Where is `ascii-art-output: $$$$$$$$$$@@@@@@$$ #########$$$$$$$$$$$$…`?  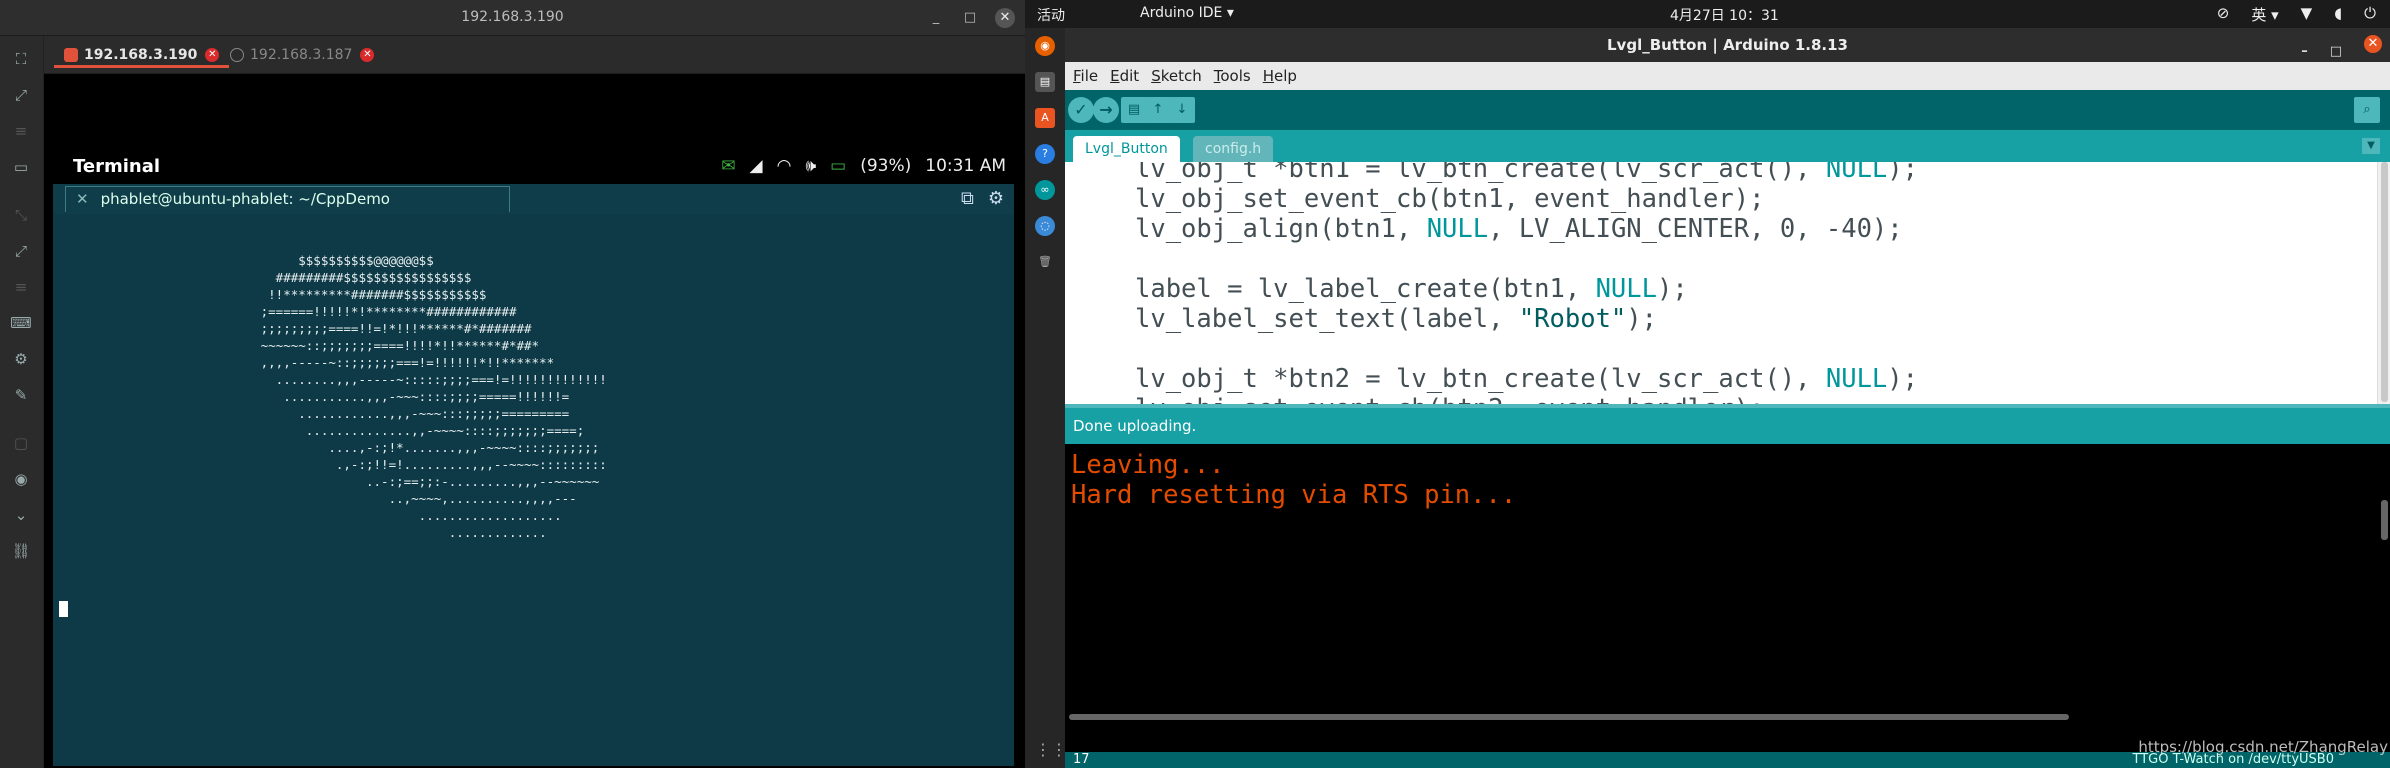
ascii-art-output: $$$$$$$$$$@@@@@@$$ #########$$$$$$$$$$$$… is located at coordinates (433, 396).